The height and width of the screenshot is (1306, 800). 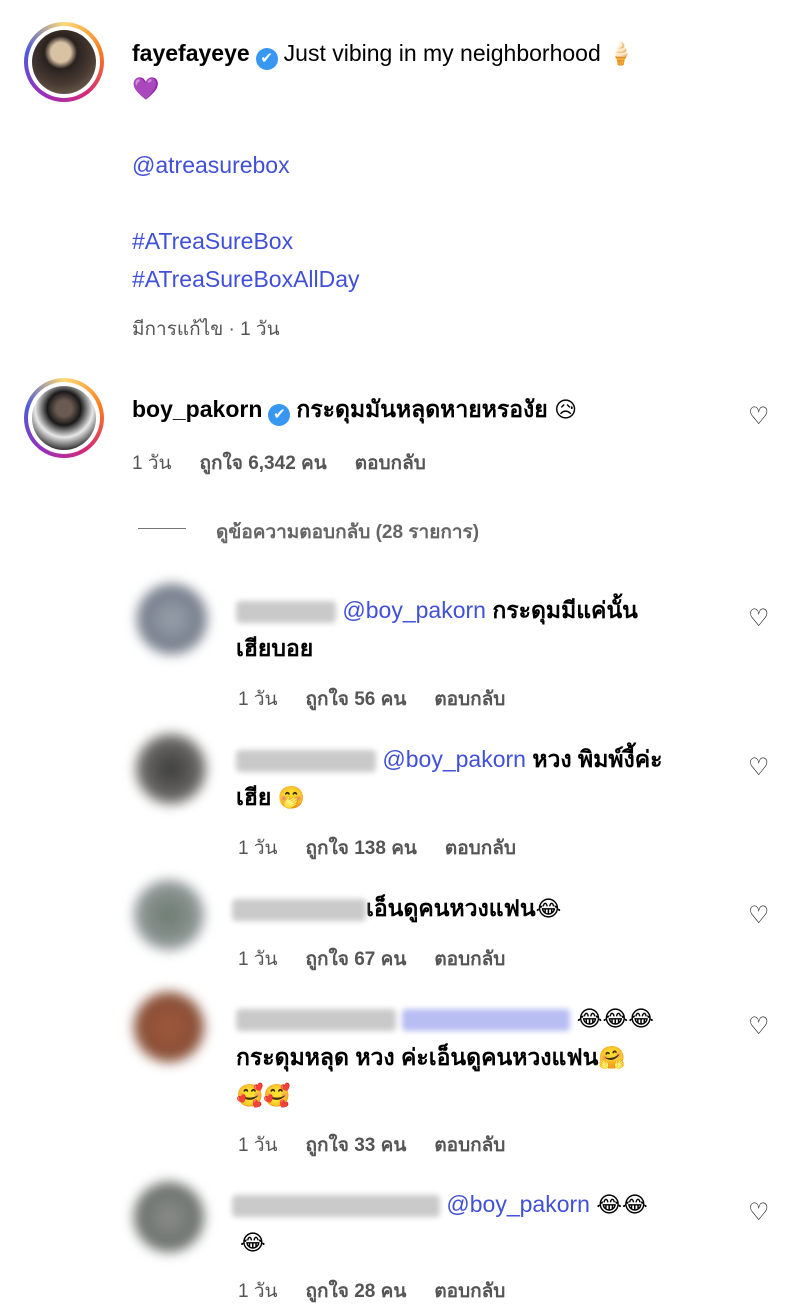 What do you see at coordinates (356, 959) in the screenshot?
I see `reply-likes: ถูกใจ 67 คน` at bounding box center [356, 959].